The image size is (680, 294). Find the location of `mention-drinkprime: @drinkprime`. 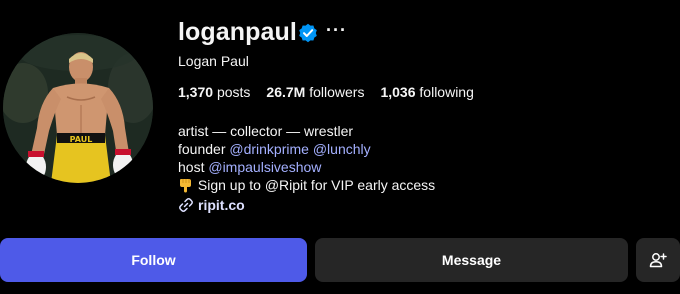

mention-drinkprime: @drinkprime is located at coordinates (269, 149).